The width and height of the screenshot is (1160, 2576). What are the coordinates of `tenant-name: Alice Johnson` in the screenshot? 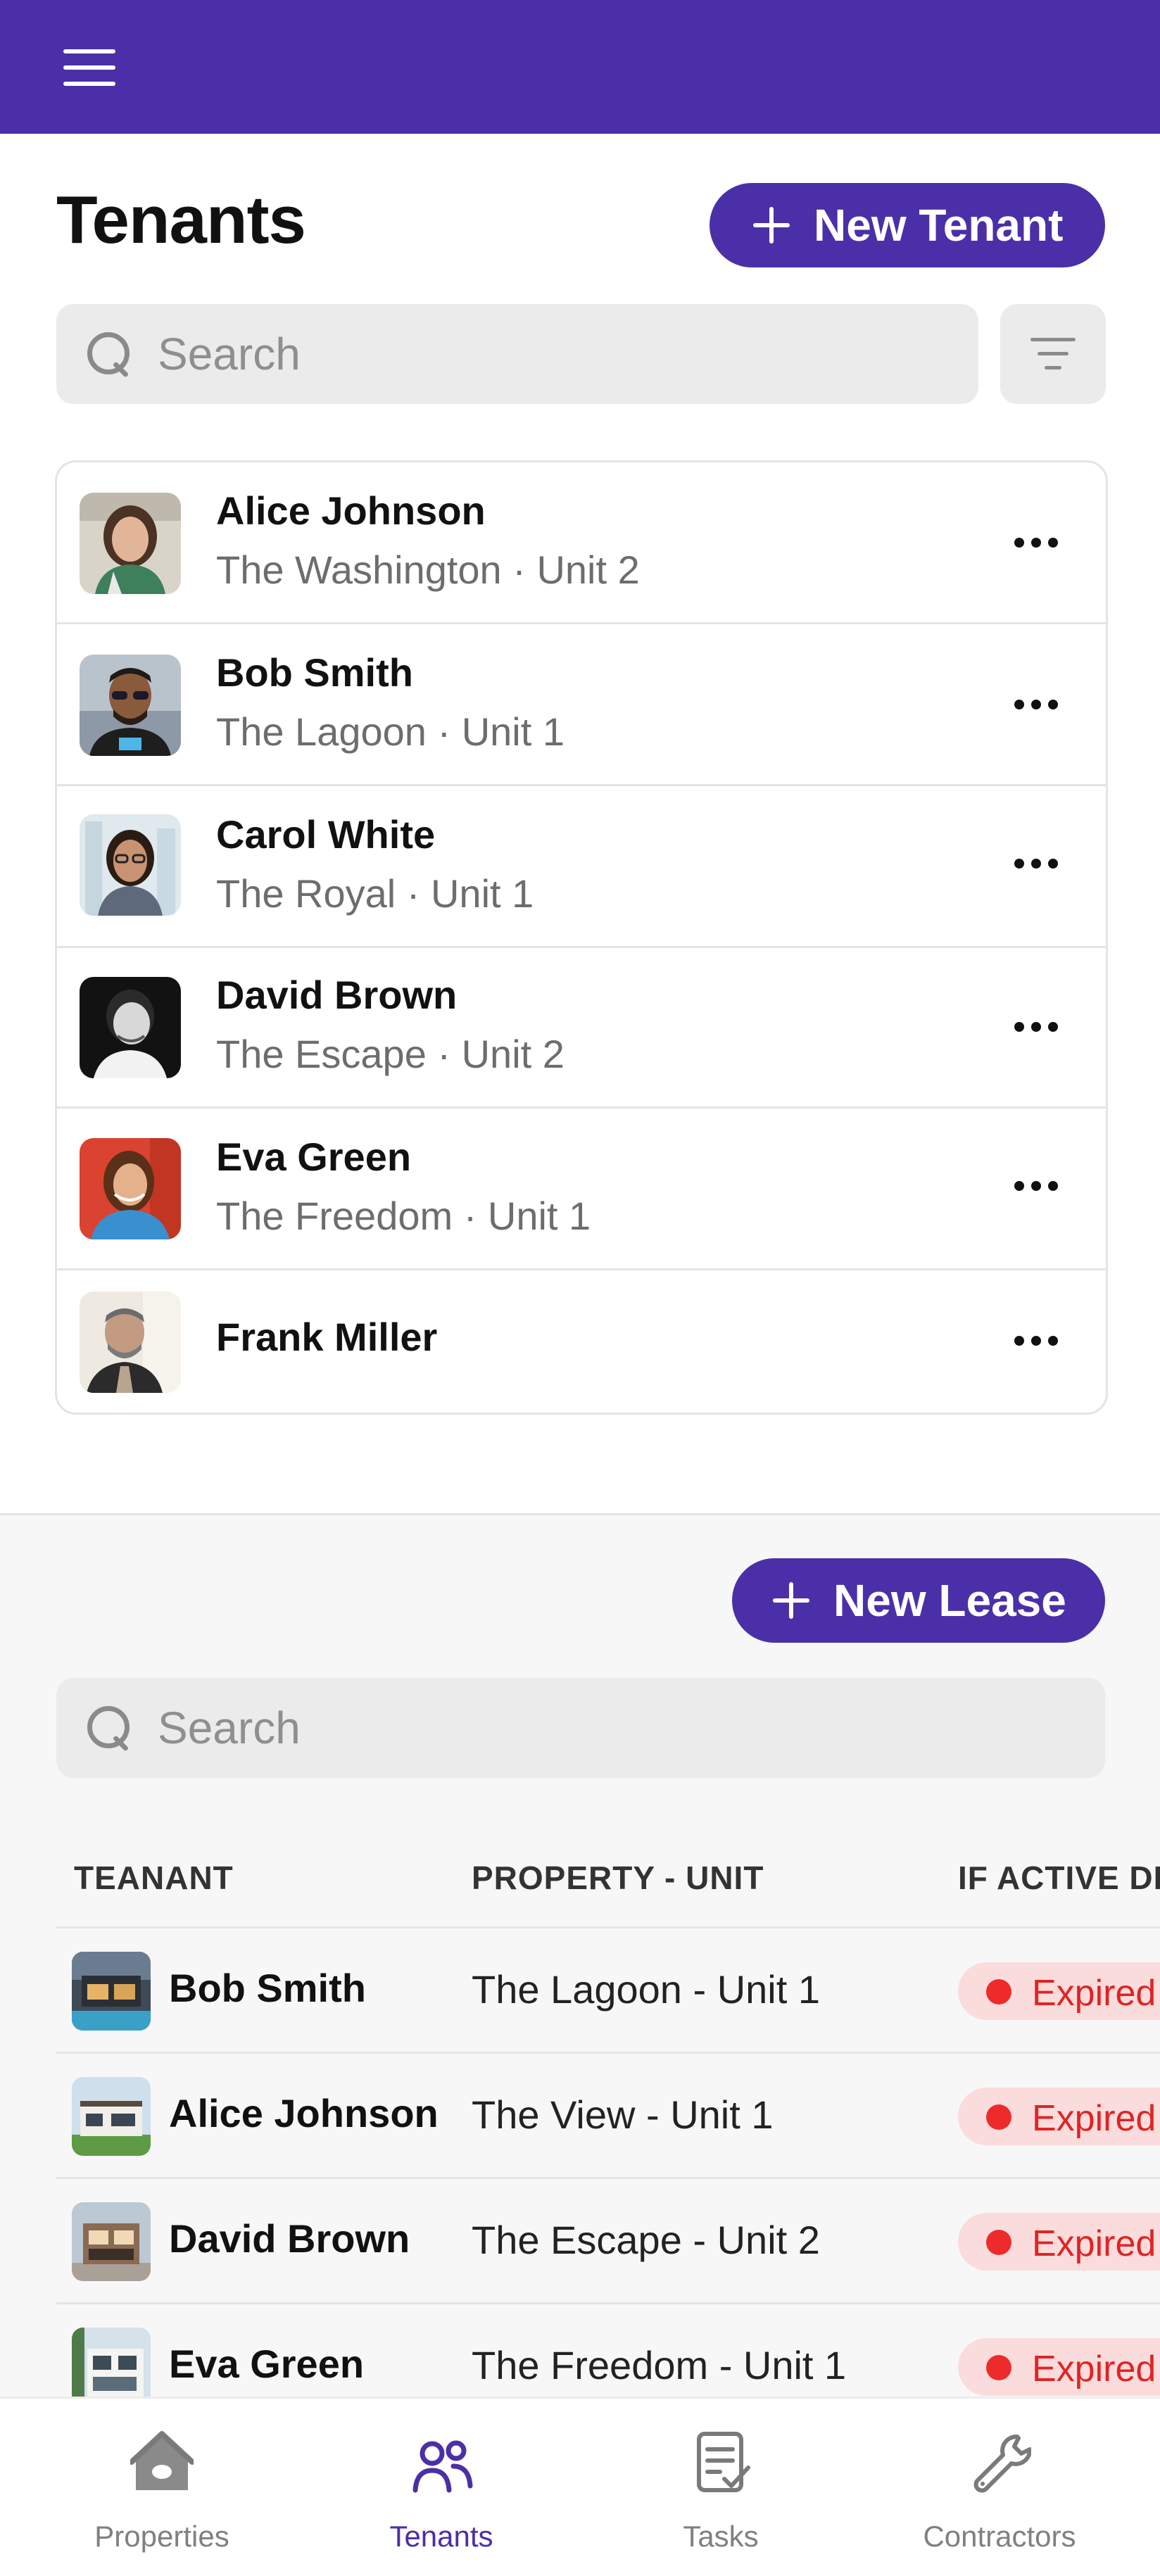 It's located at (351, 510).